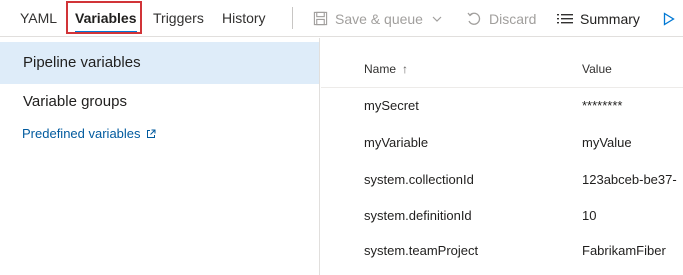  Describe the element at coordinates (178, 18) in the screenshot. I see `tab-triggers: Triggers` at that location.